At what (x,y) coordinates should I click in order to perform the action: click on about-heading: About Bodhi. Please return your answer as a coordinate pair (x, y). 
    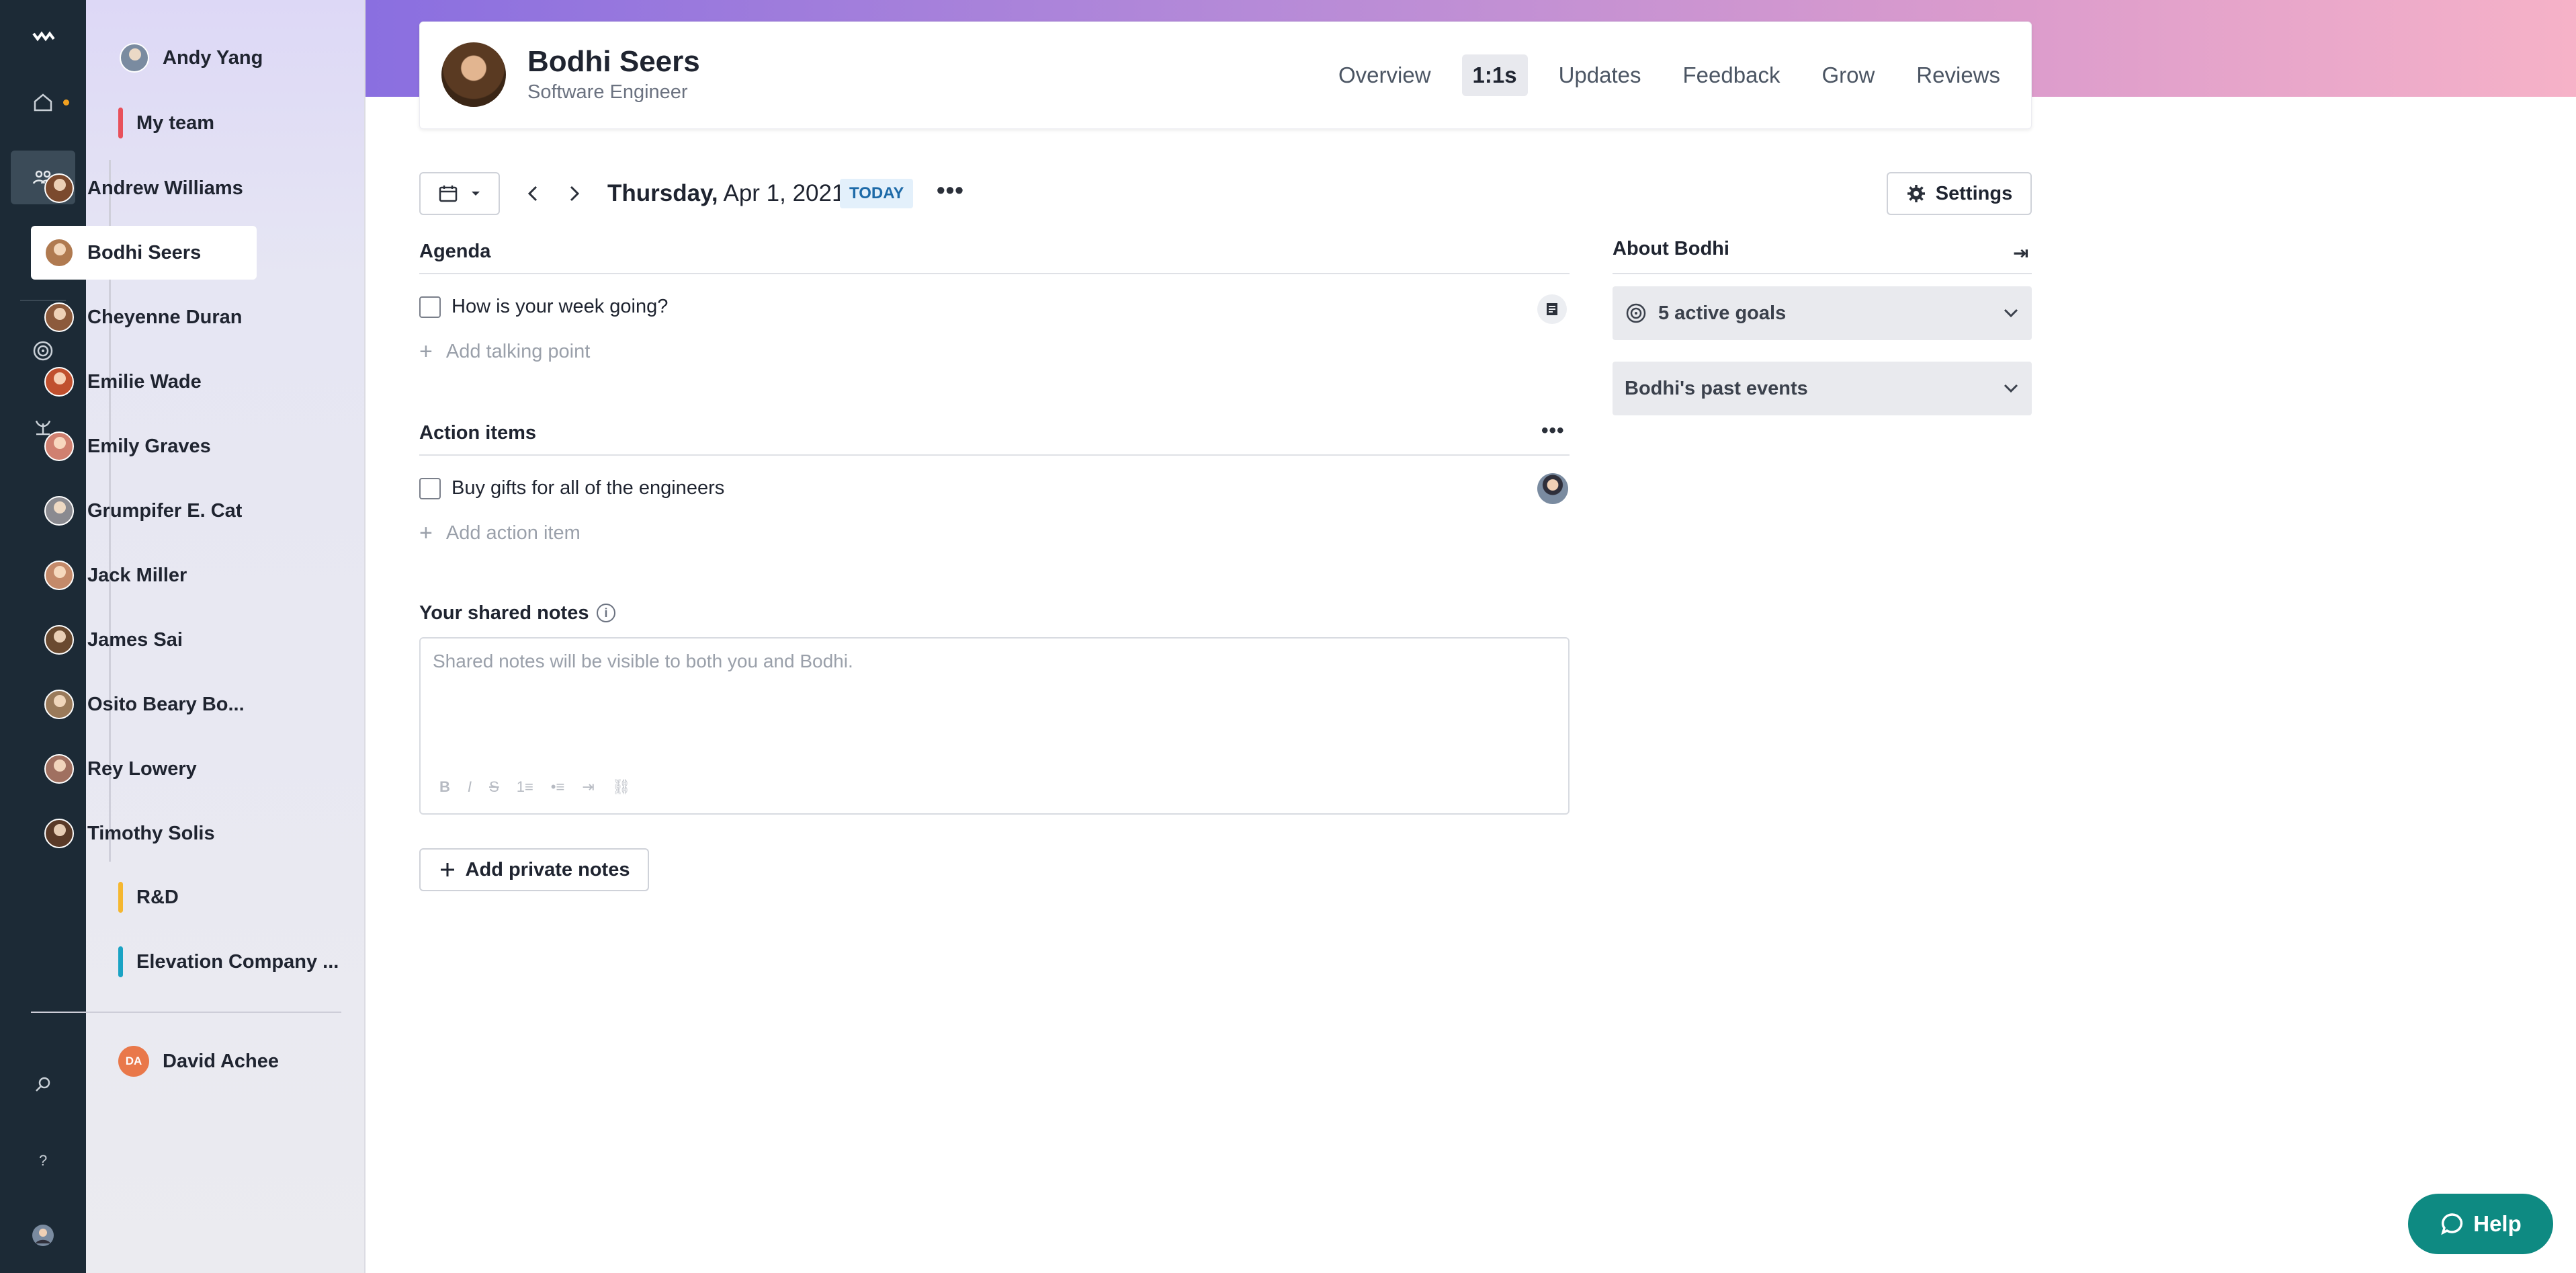
    Looking at the image, I should click on (1671, 248).